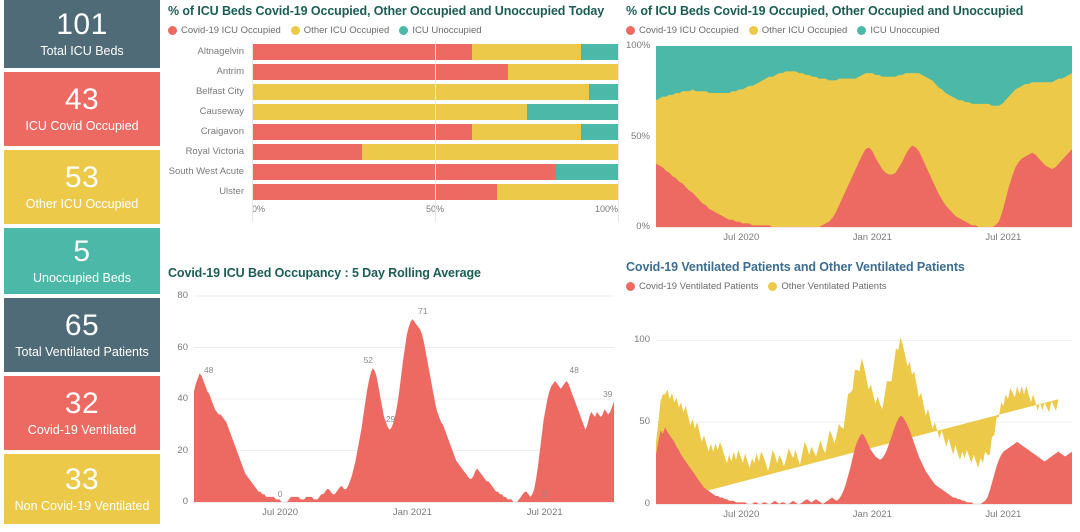 The width and height of the screenshot is (1080, 532). I want to click on vent-legend-item: Covid-19 Ventilated Patients, so click(692, 286).